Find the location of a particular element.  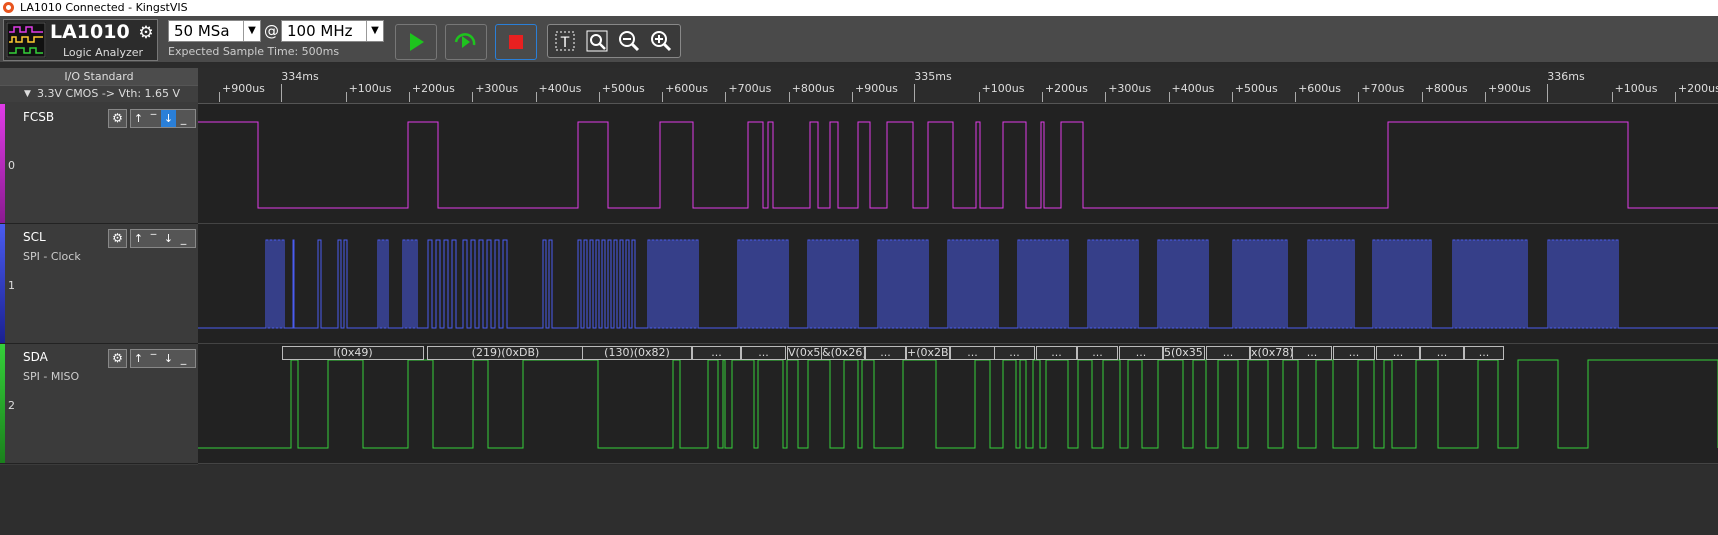

spi-decode-value: +(0x2B) is located at coordinates (928, 353).